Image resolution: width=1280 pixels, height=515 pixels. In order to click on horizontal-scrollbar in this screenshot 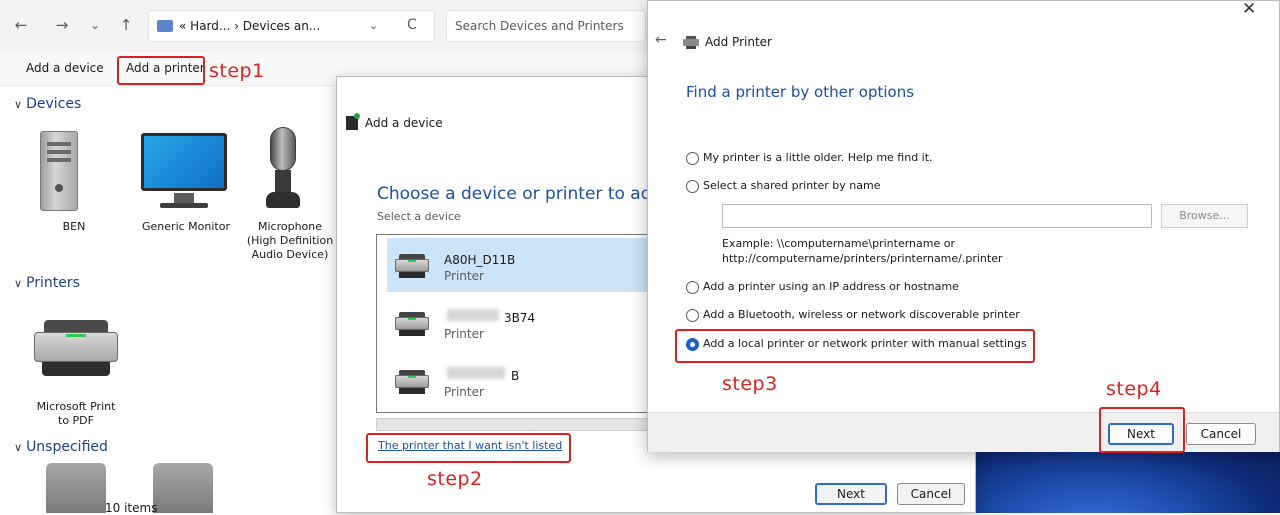, I will do `click(521, 424)`.